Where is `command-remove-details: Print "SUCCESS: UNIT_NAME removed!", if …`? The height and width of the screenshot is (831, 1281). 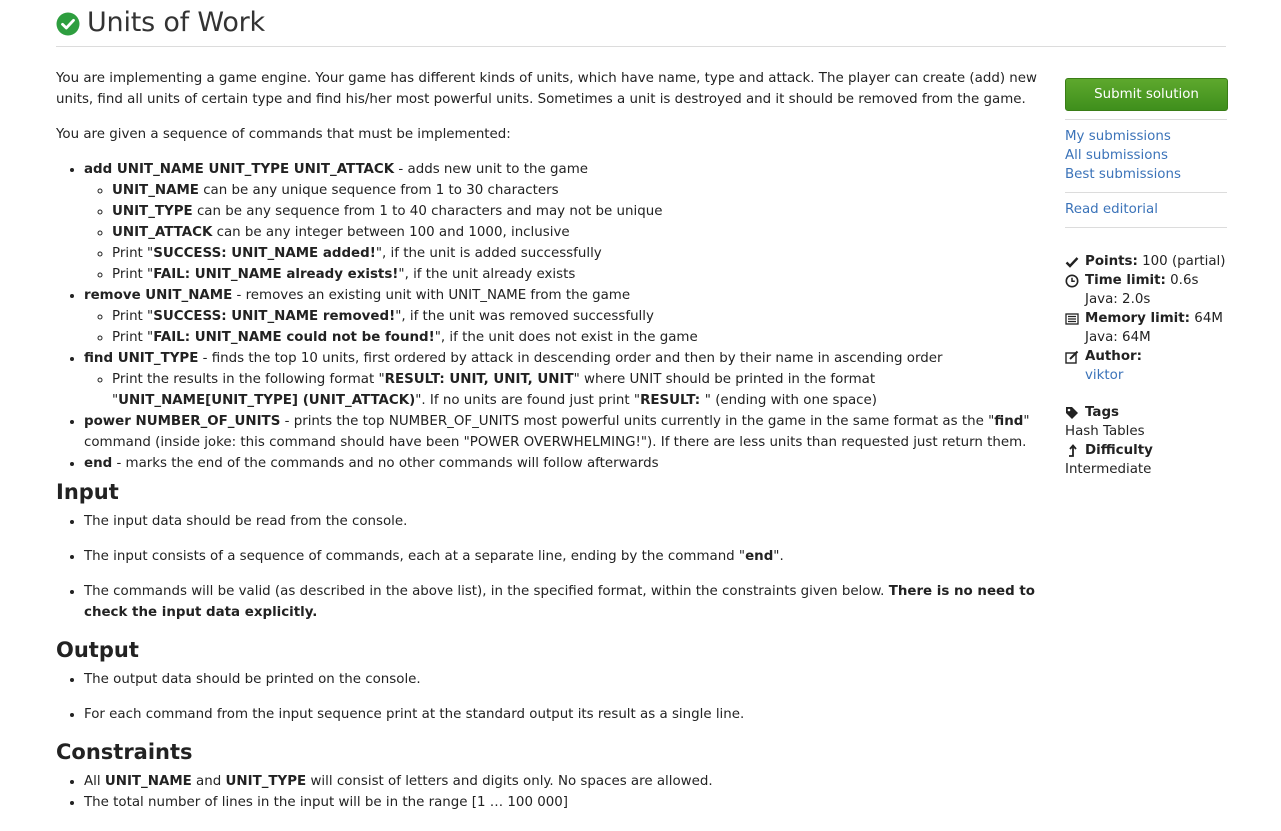
command-remove-details: Print "SUCCESS: UNIT_NAME removed!", if … is located at coordinates (565, 327).